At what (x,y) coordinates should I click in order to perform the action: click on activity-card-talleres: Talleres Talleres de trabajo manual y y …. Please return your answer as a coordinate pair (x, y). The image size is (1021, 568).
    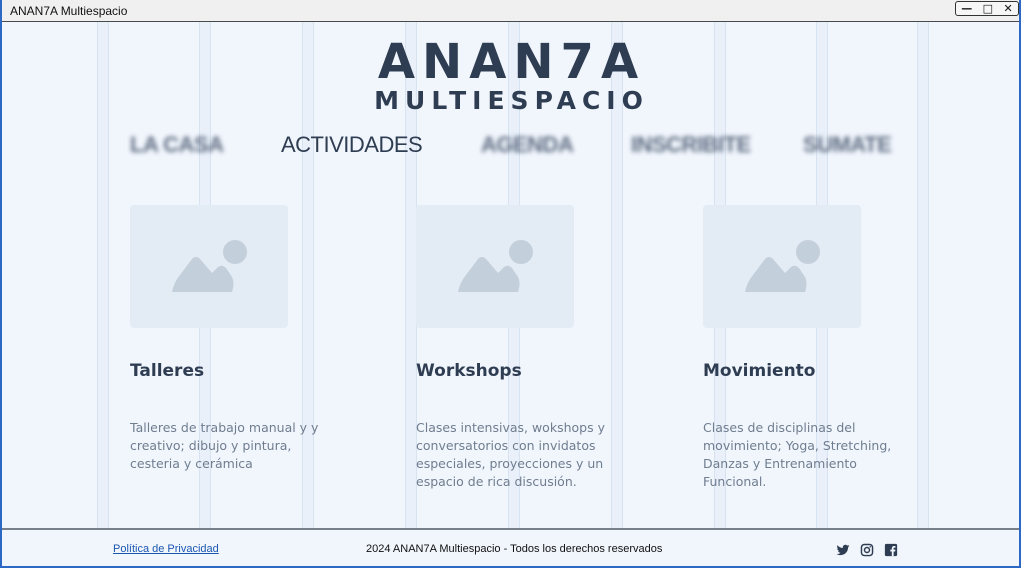
    Looking at the image, I should click on (250, 338).